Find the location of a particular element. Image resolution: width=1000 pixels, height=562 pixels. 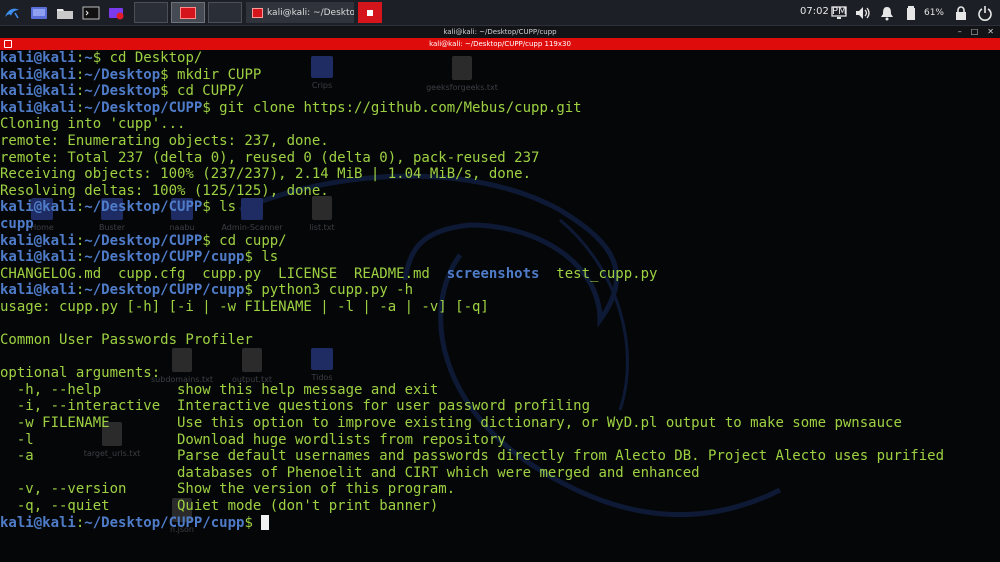

output-text: remote: Enumerating objects: 237, done. is located at coordinates (164, 140).